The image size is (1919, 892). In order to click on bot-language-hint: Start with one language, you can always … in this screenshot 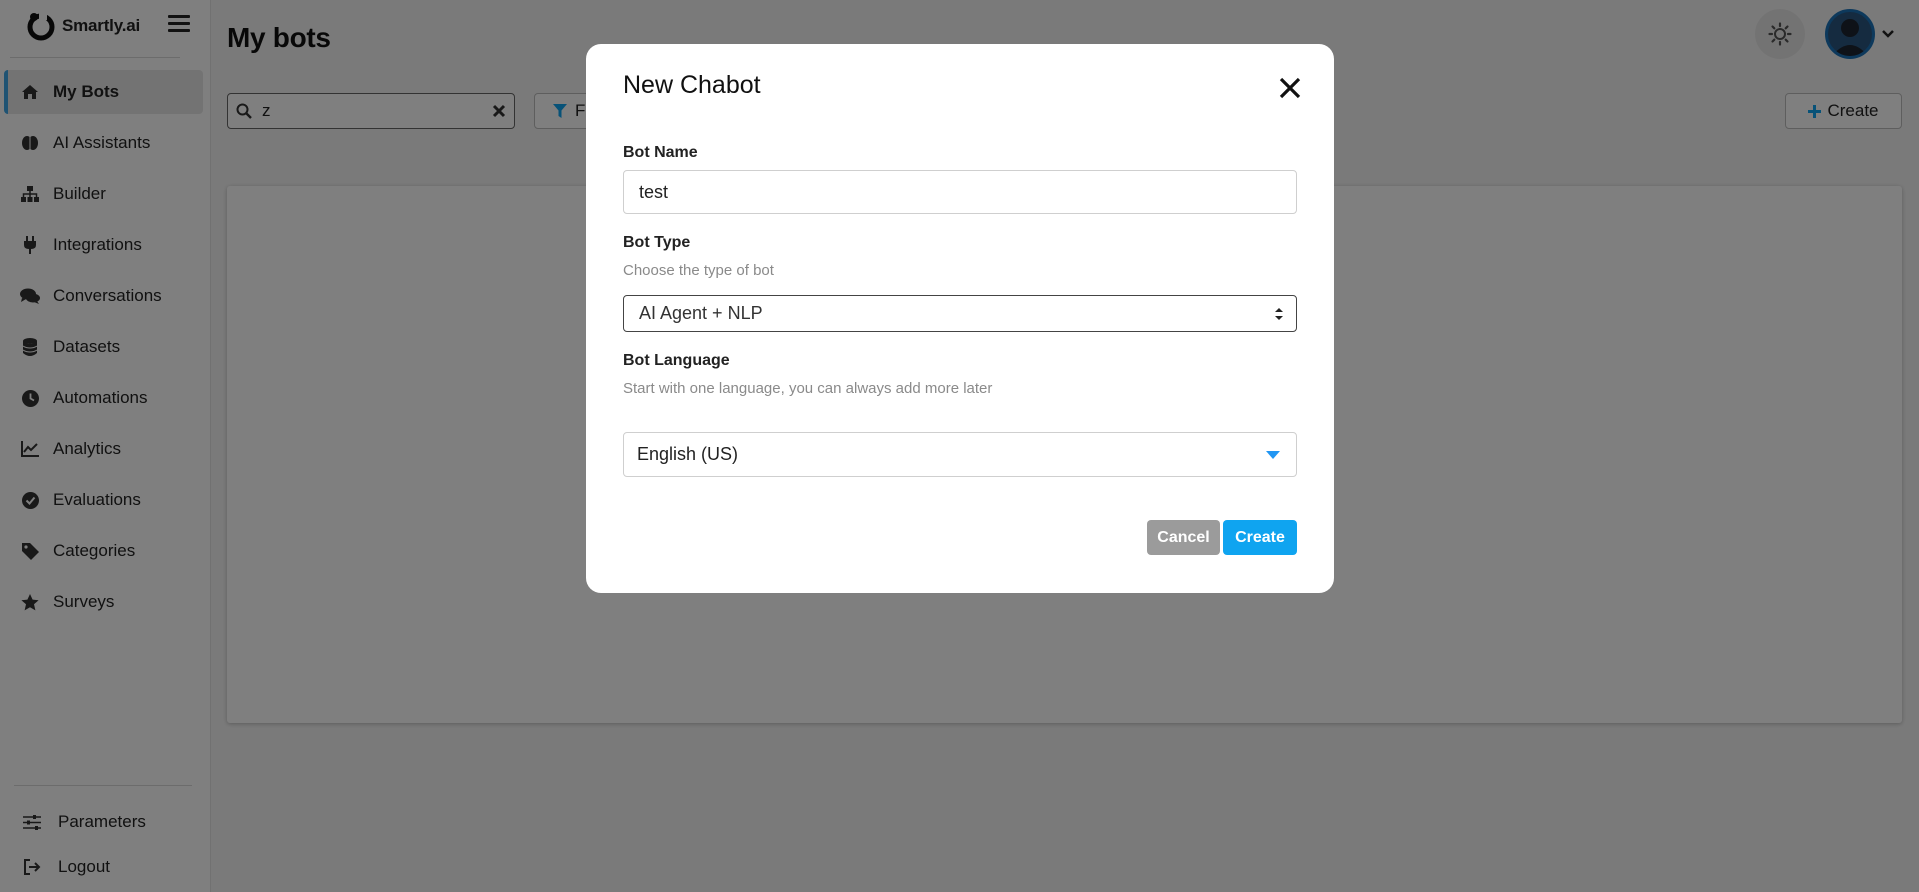, I will do `click(808, 388)`.